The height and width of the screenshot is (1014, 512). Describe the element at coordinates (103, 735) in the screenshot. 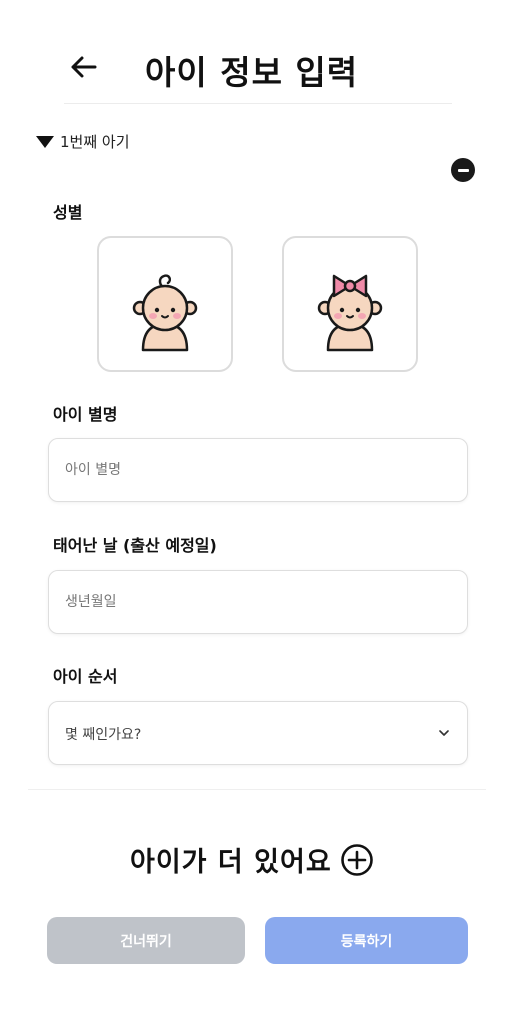

I see `order-select-value: 몇 째인가요?` at that location.